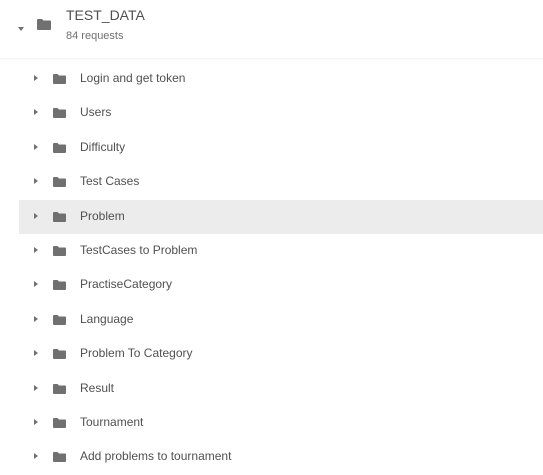  What do you see at coordinates (97, 387) in the screenshot?
I see `folder-name: Result` at bounding box center [97, 387].